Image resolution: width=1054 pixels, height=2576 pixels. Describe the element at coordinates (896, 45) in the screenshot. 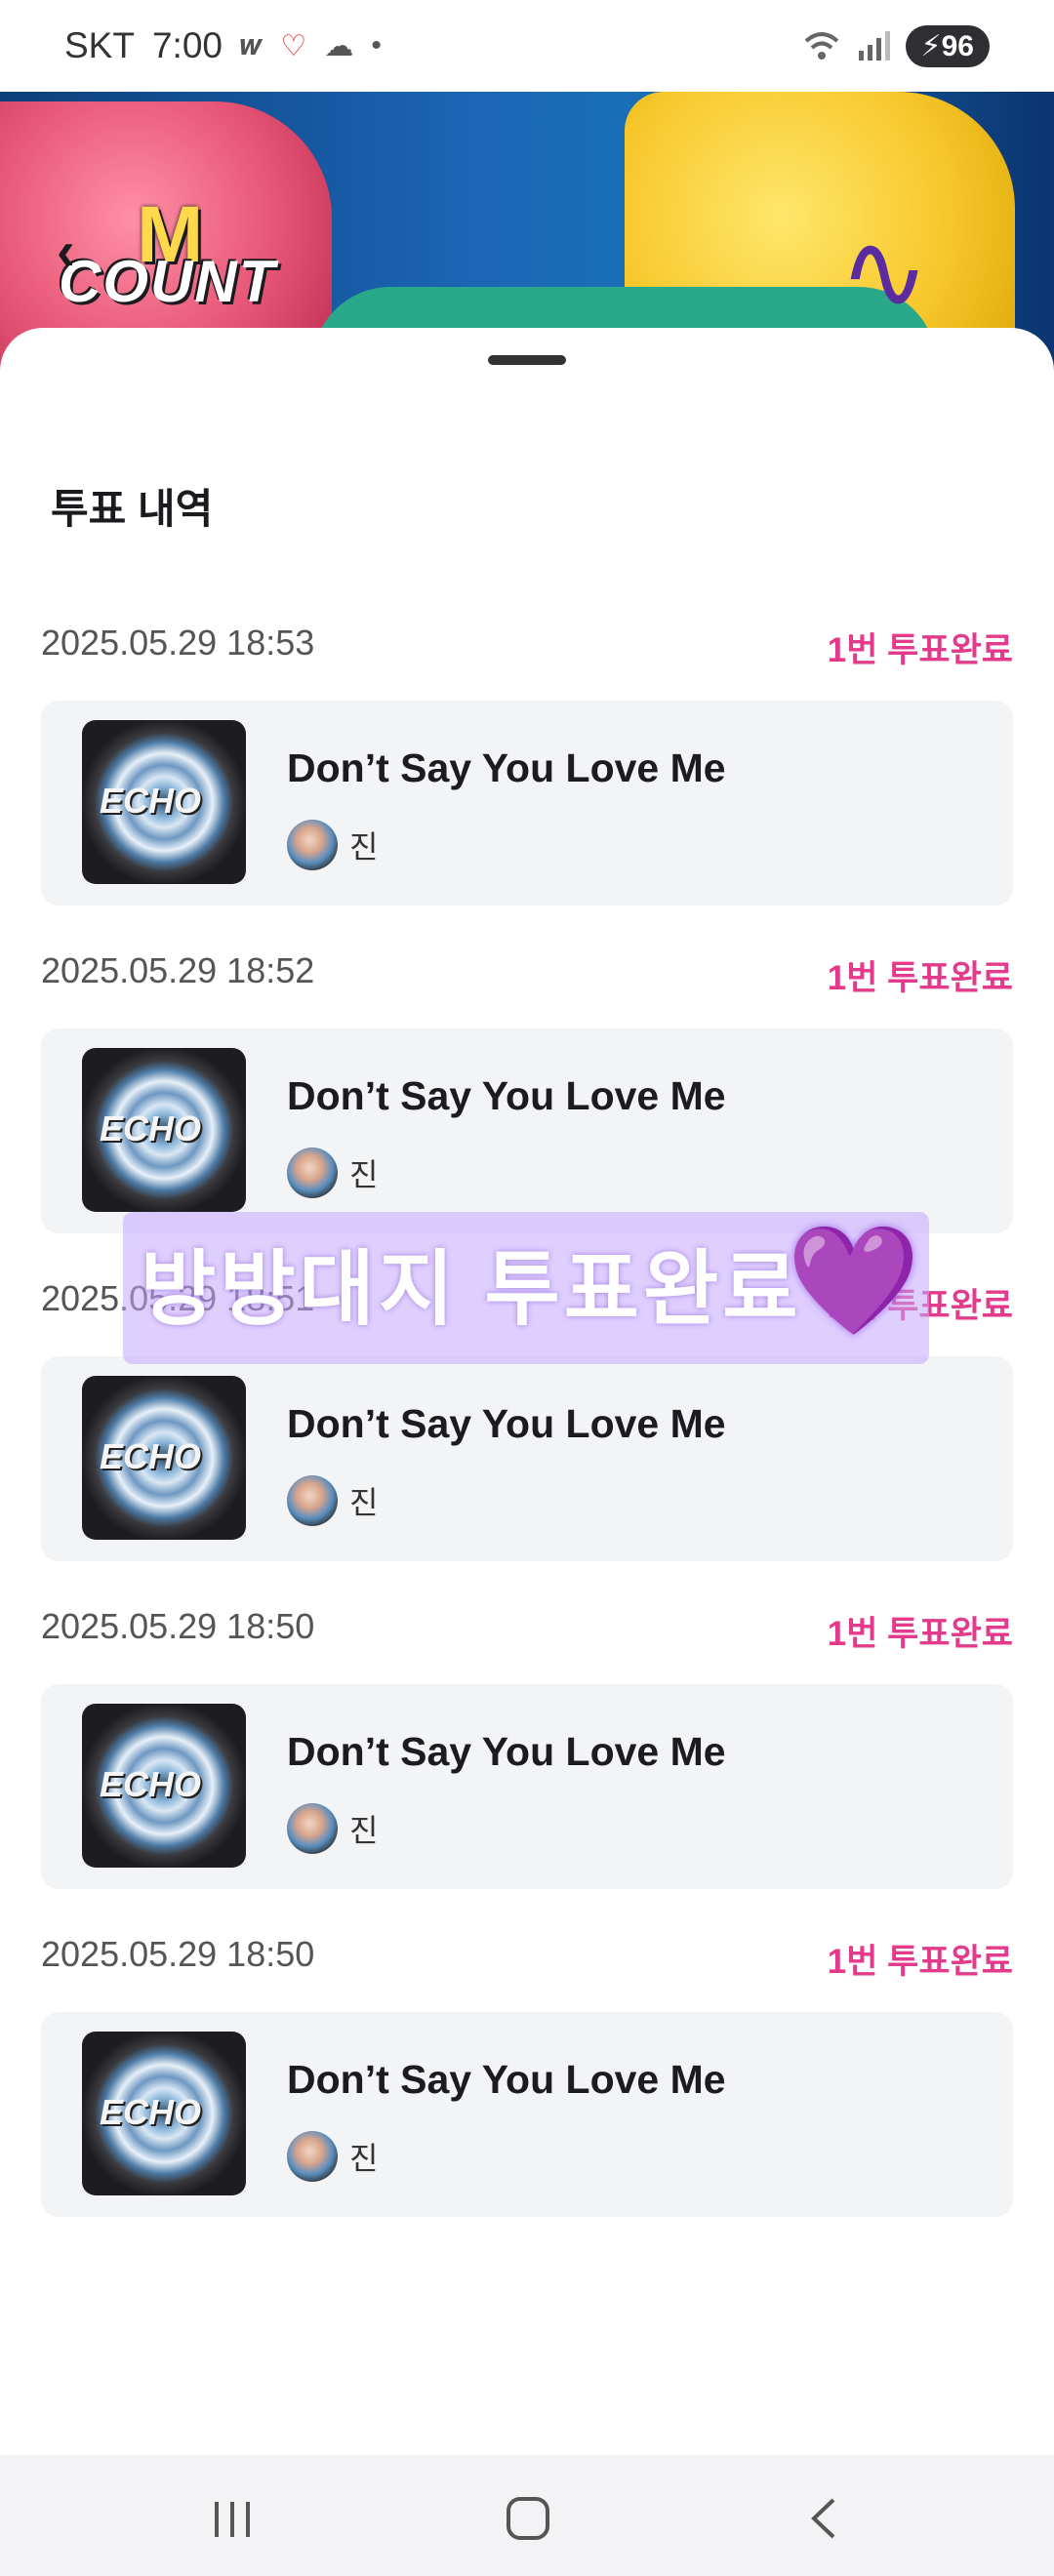

I see `status-right: ⚡96` at that location.